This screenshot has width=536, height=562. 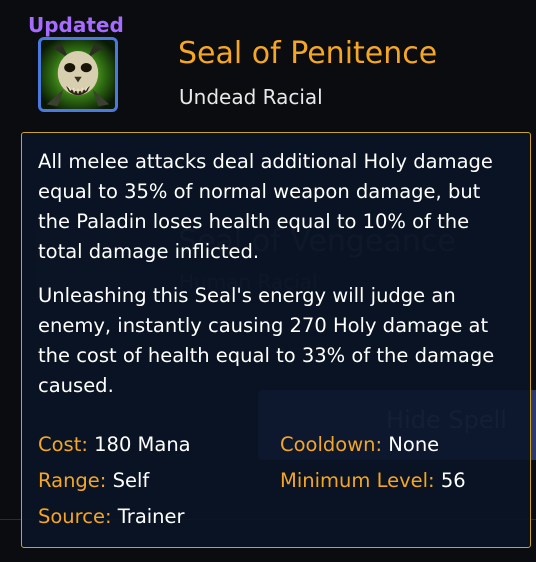 I want to click on stat-cooldown-value: None, so click(x=414, y=444).